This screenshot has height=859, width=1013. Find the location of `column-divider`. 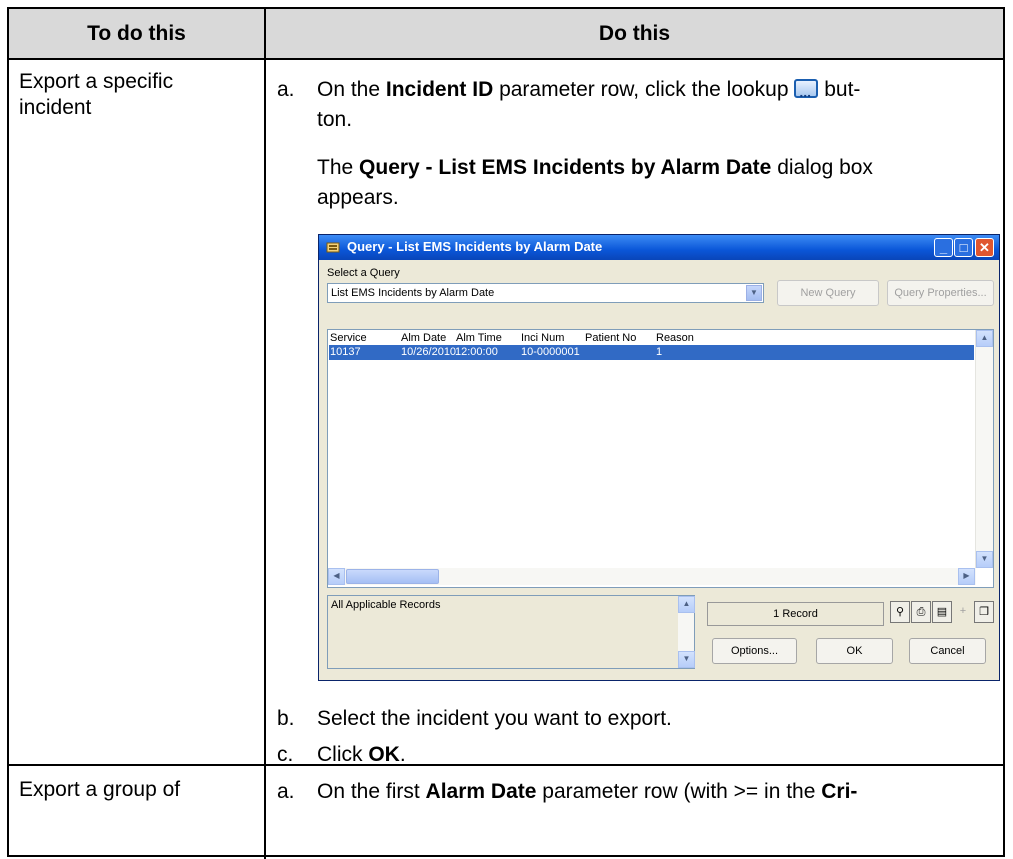

column-divider is located at coordinates (265, 434).